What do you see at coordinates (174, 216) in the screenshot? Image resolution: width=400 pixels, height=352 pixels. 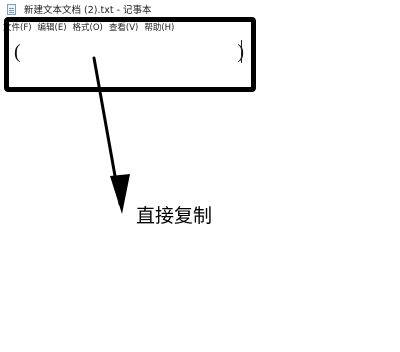 I see `annotation-label: 直接复制` at bounding box center [174, 216].